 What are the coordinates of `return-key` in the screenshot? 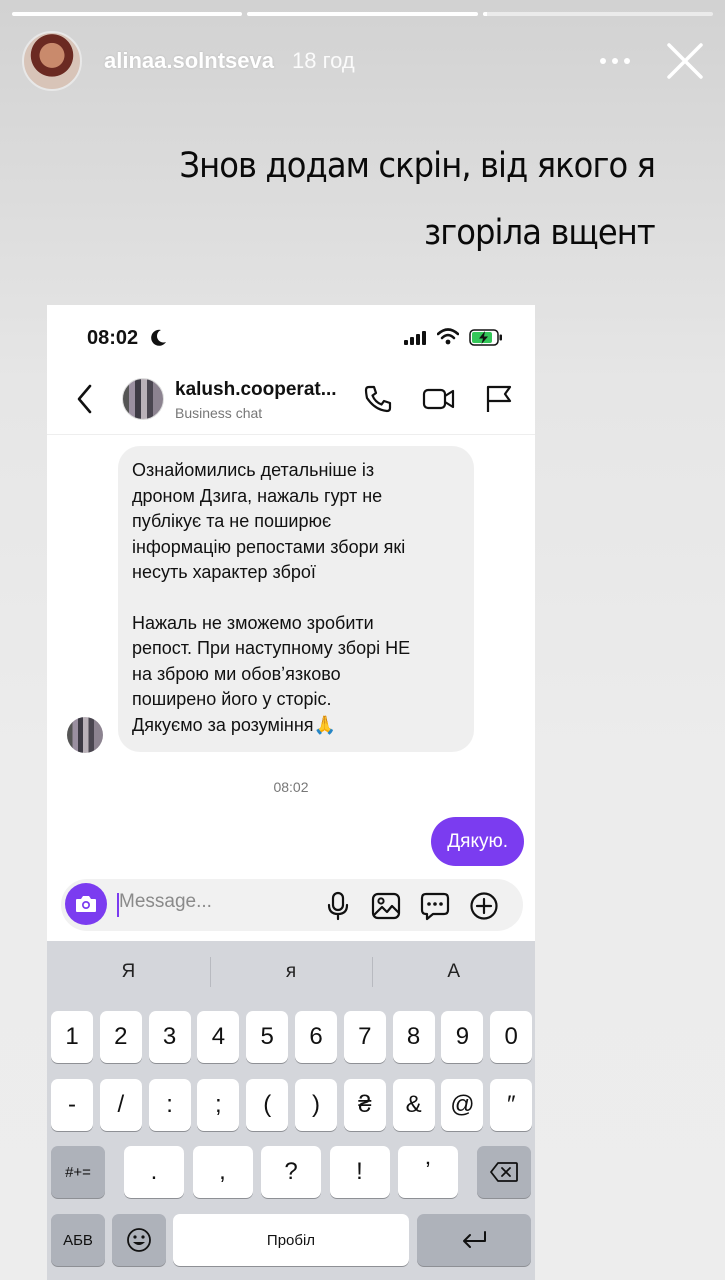 It's located at (474, 1240).